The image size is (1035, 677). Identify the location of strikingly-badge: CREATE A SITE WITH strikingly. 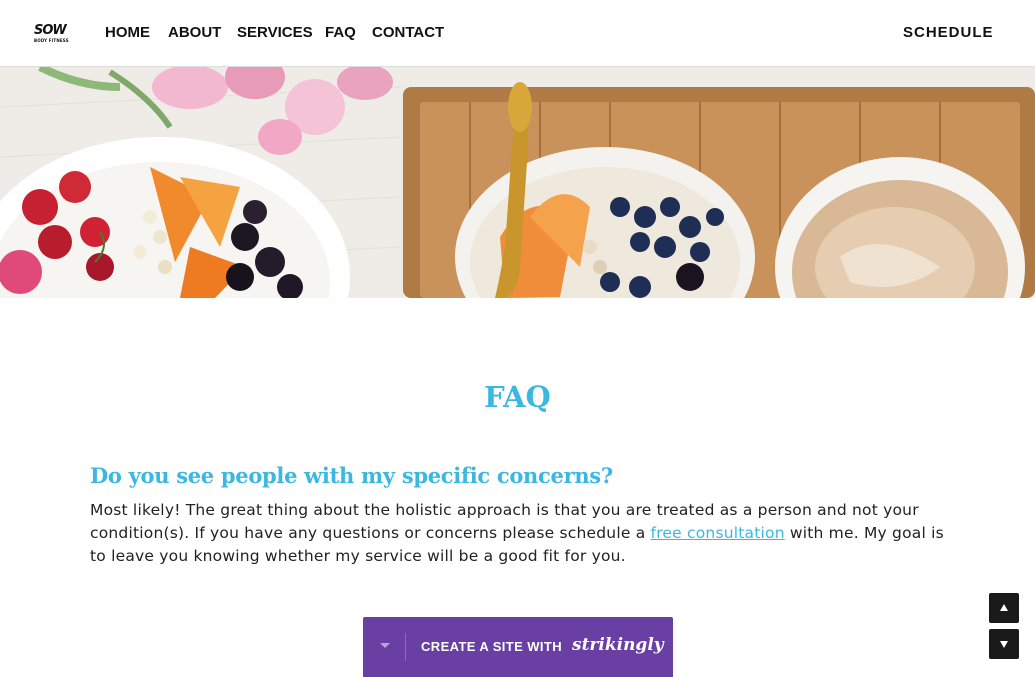
(518, 647).